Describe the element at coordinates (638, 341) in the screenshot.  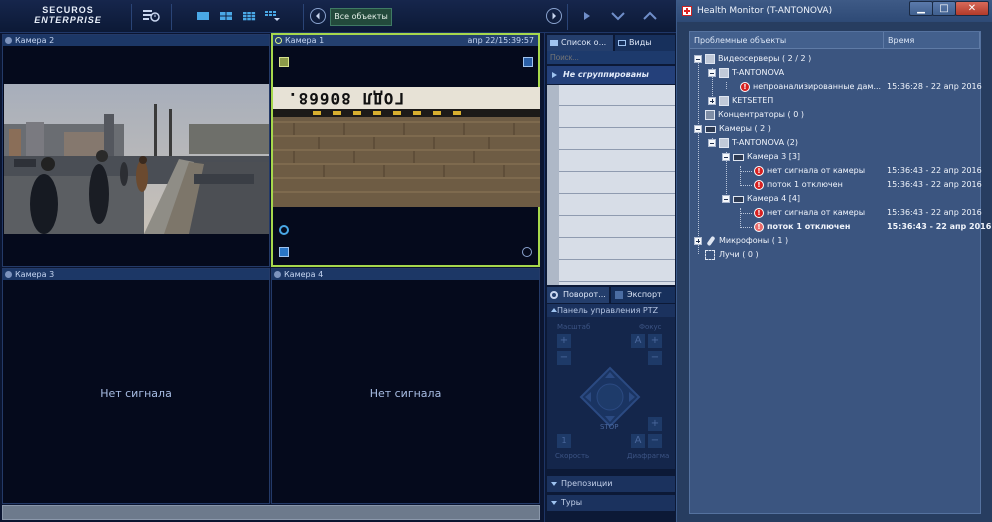
I see `focus-auto-button: A` at that location.